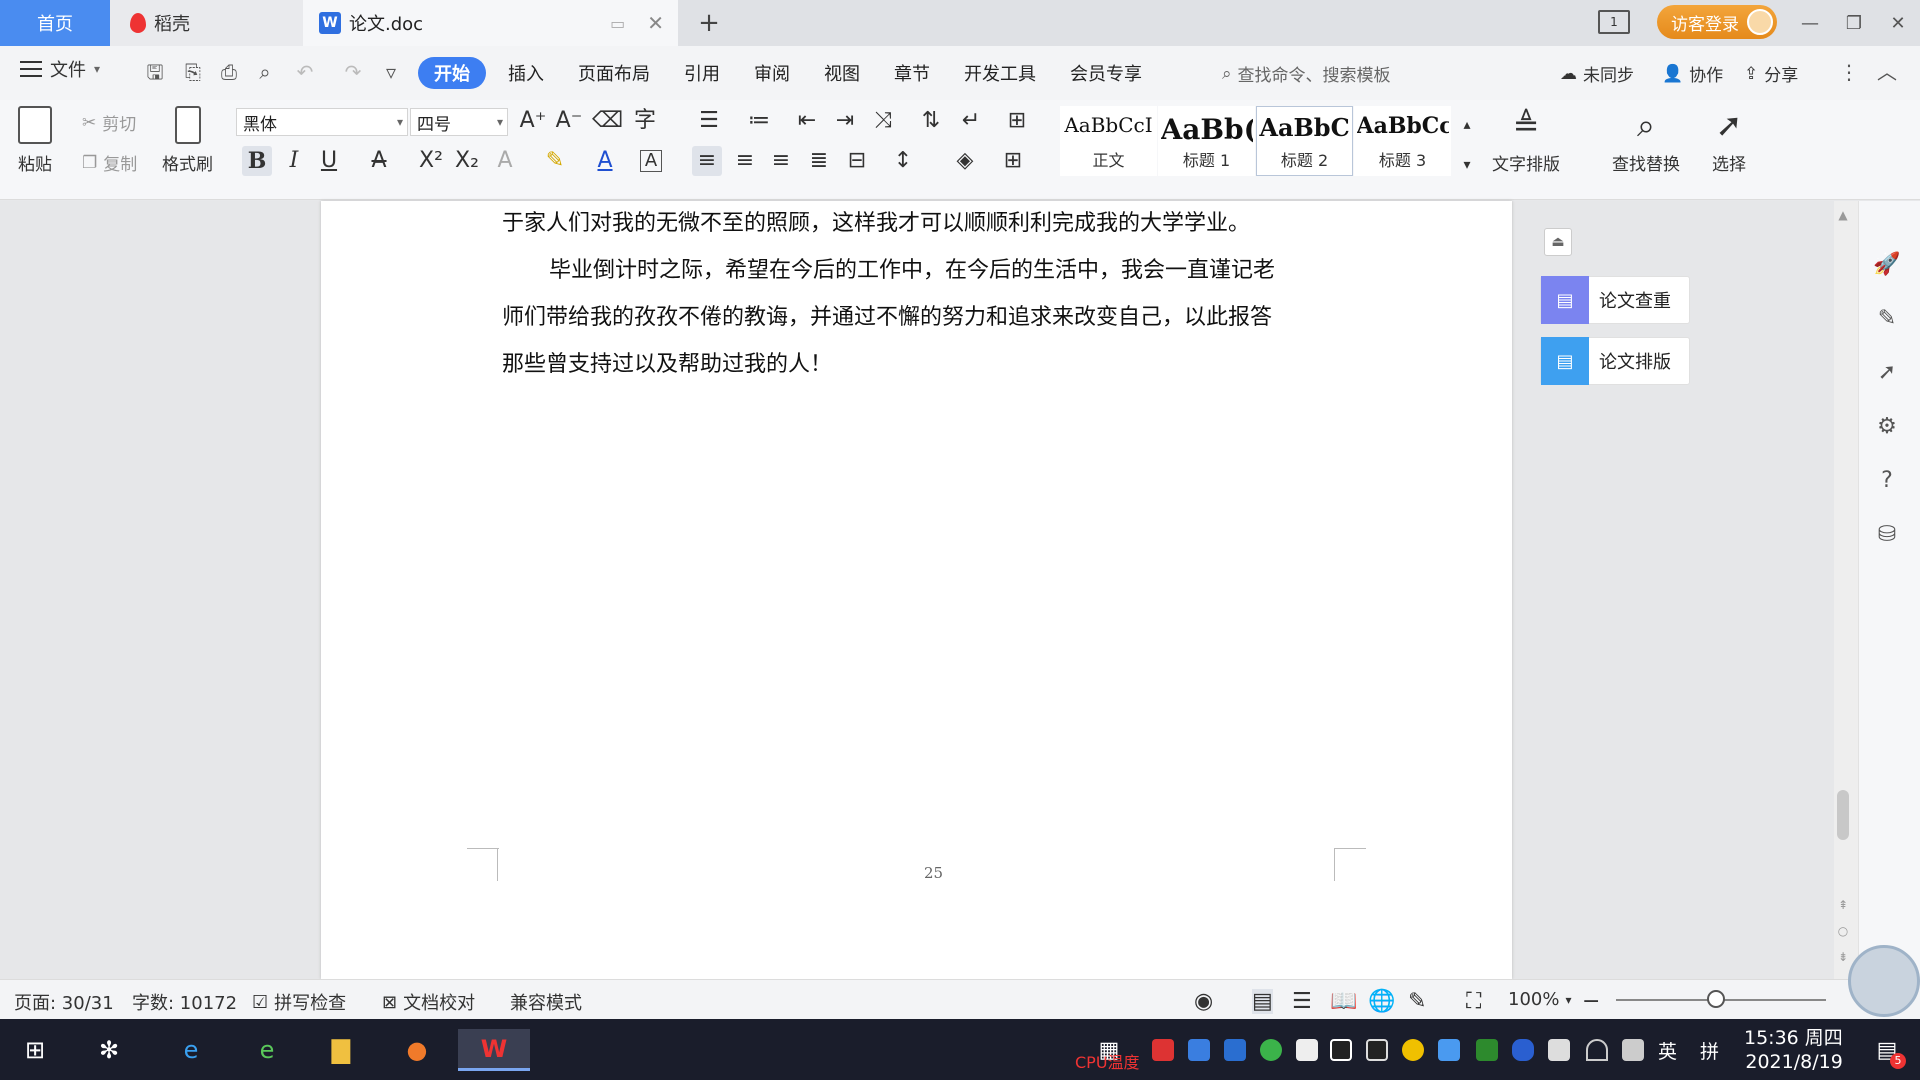 The height and width of the screenshot is (1080, 1920). I want to click on window-layout-icon: 1, so click(1614, 22).